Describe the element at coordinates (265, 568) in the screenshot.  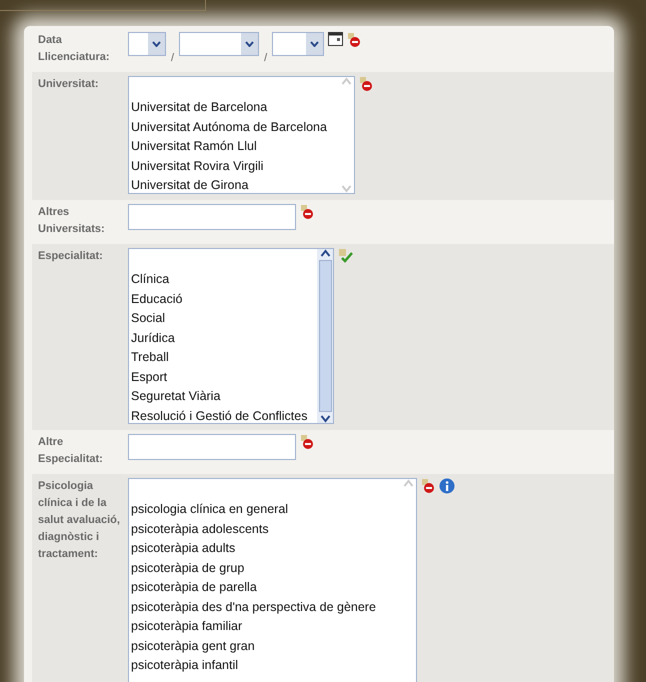
I see `list-option: psicoteràpia de grup` at that location.